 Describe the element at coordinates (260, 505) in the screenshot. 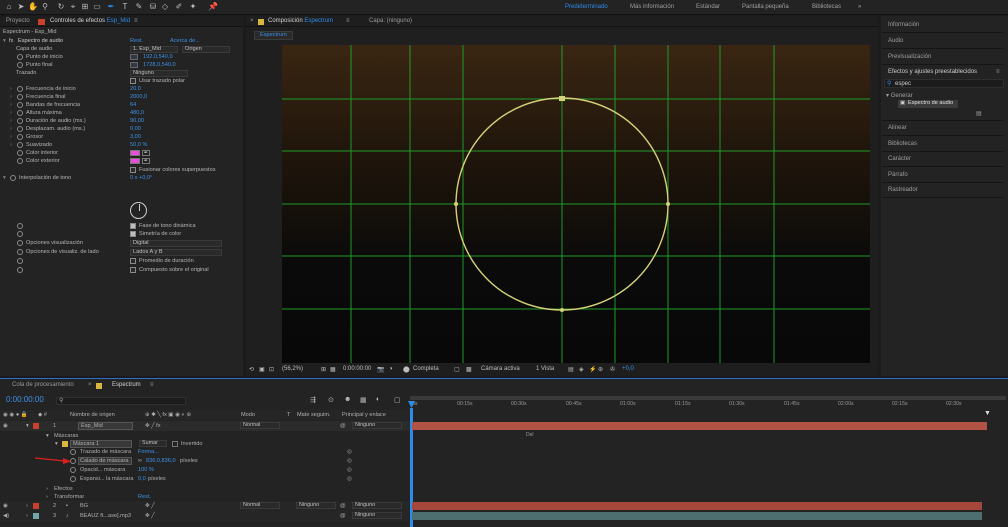

I see `layer-mode-dropdown: Normal` at that location.